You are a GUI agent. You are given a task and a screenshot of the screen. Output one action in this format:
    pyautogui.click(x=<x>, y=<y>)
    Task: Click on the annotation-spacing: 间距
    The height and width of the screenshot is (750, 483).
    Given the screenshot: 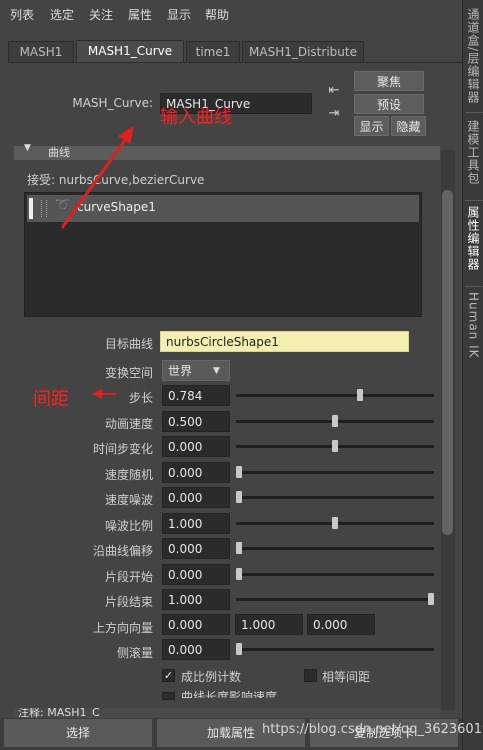 What is the action you would take?
    pyautogui.click(x=51, y=399)
    